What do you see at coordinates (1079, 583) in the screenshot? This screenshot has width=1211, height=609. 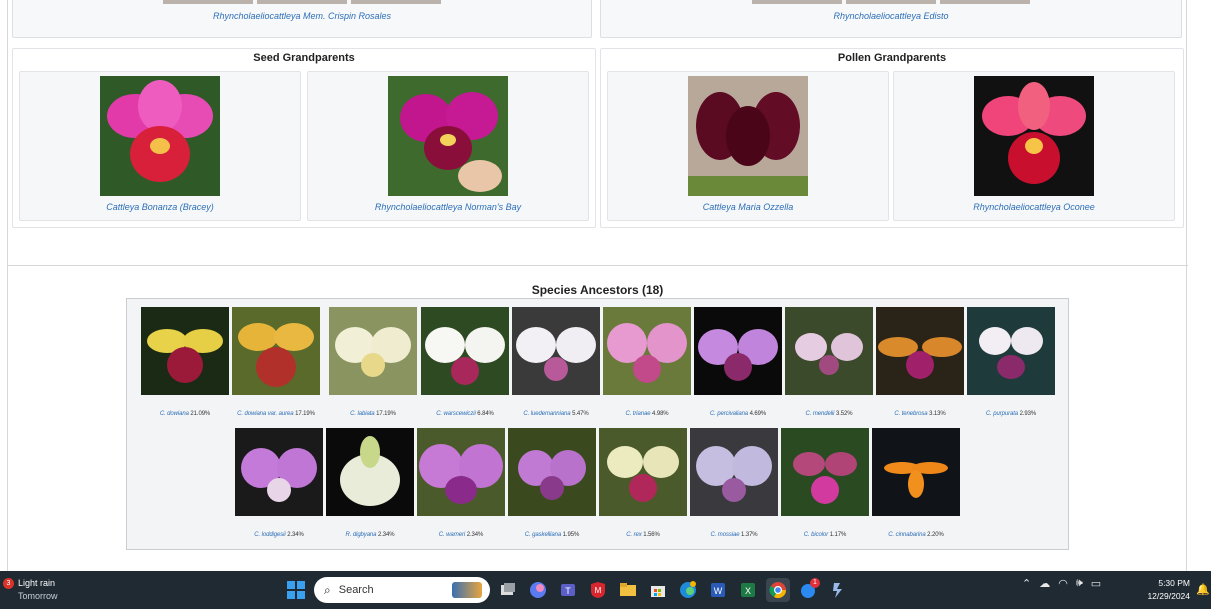 I see `volume-icon: 🕪` at bounding box center [1079, 583].